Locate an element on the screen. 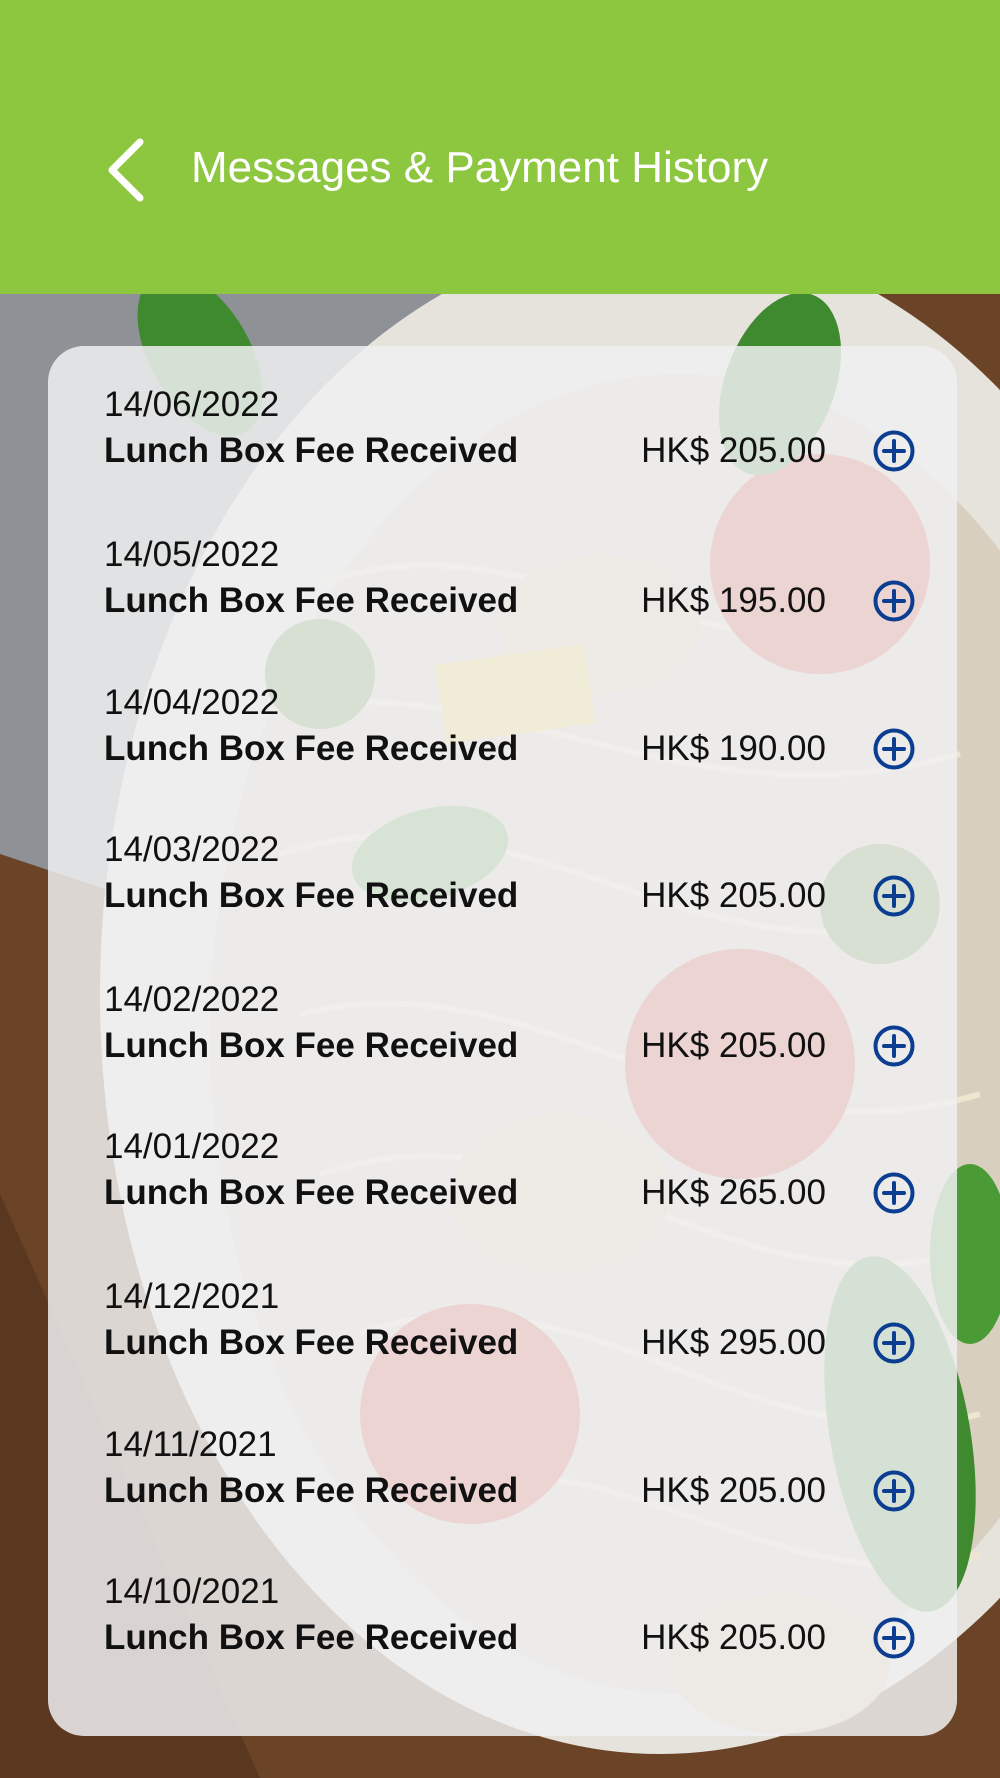  payment-date: 14/01/2022 is located at coordinates (192, 1146).